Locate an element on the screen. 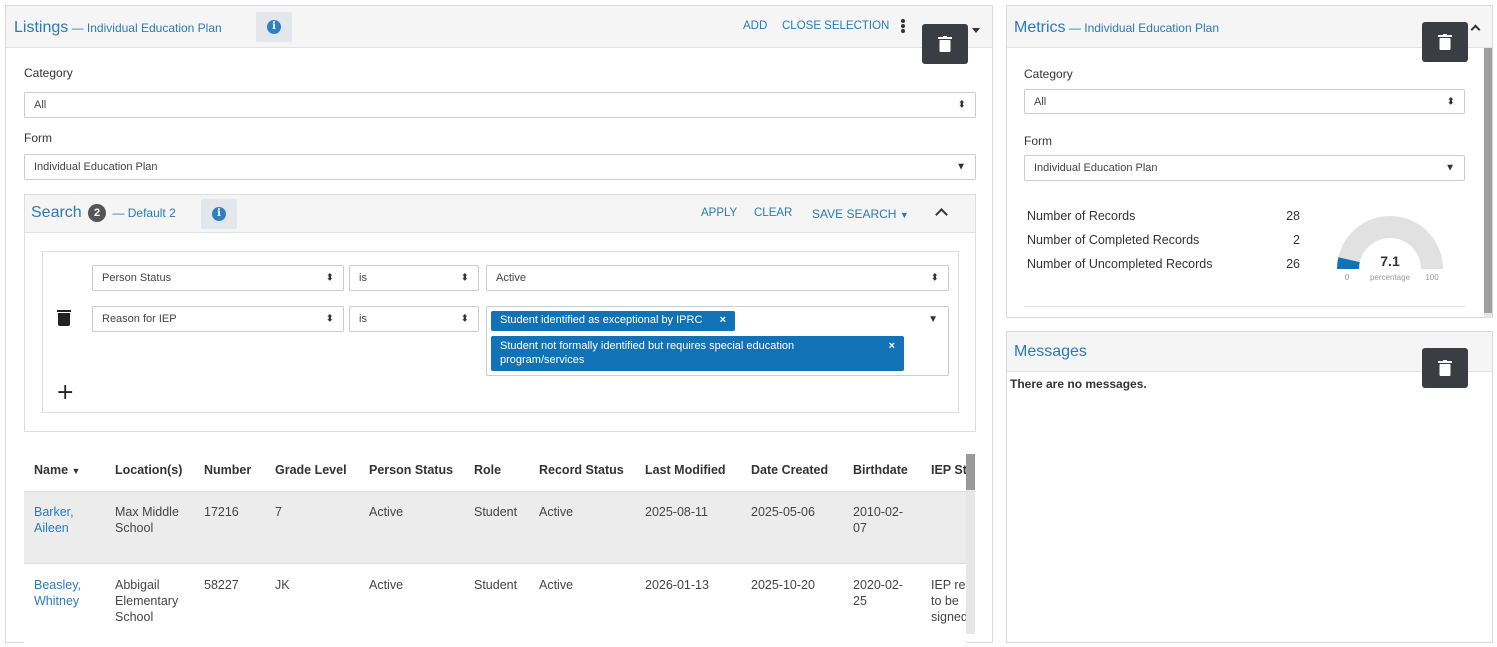 This screenshot has height=647, width=1497. row-grade: 7 is located at coordinates (278, 512).